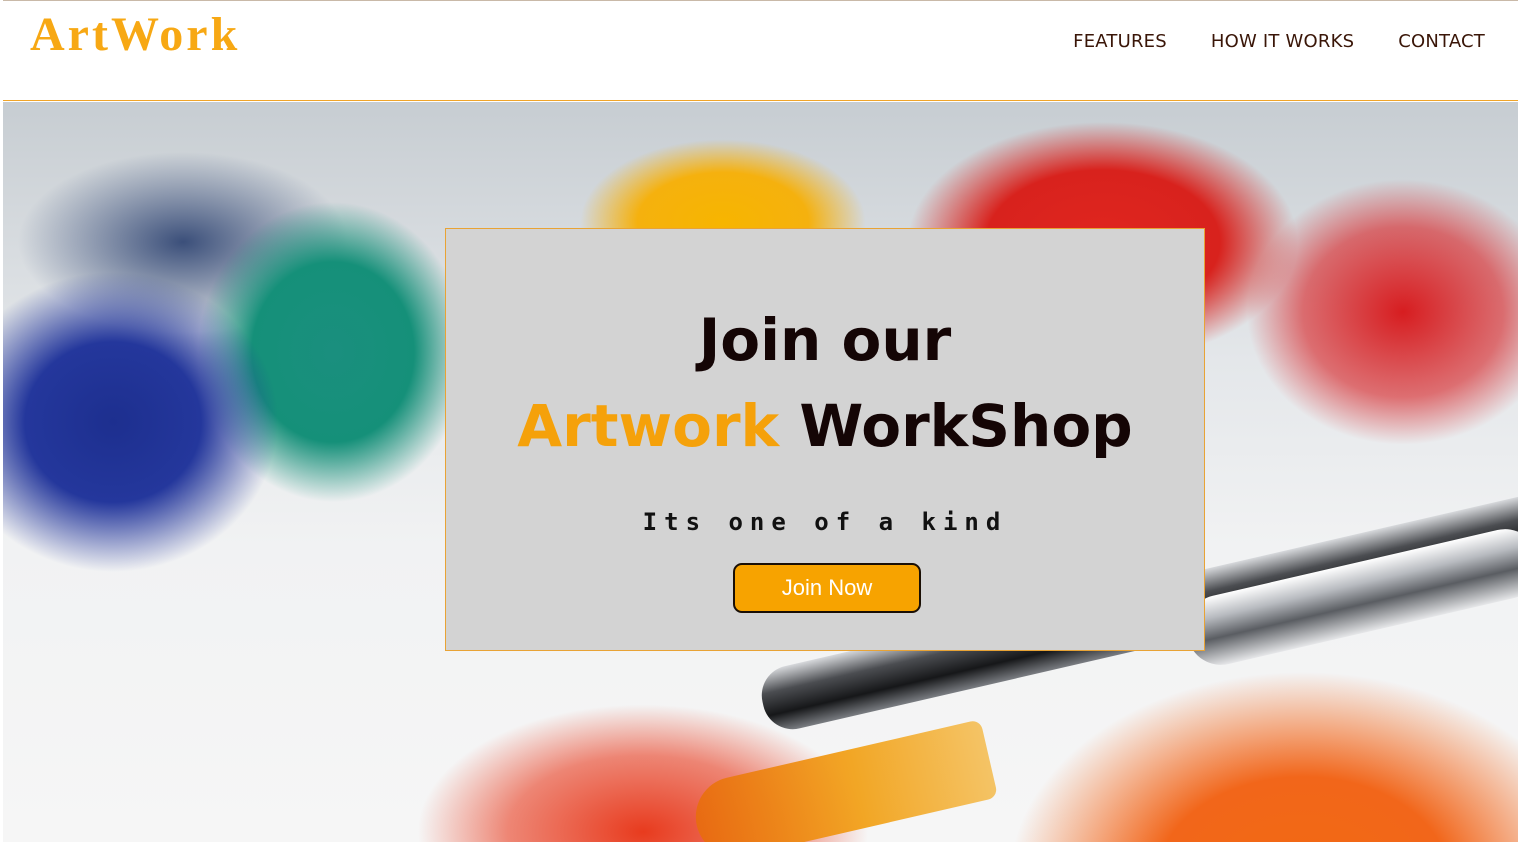 This screenshot has width=1518, height=842. I want to click on nav-features-link: FEATURES, so click(1120, 42).